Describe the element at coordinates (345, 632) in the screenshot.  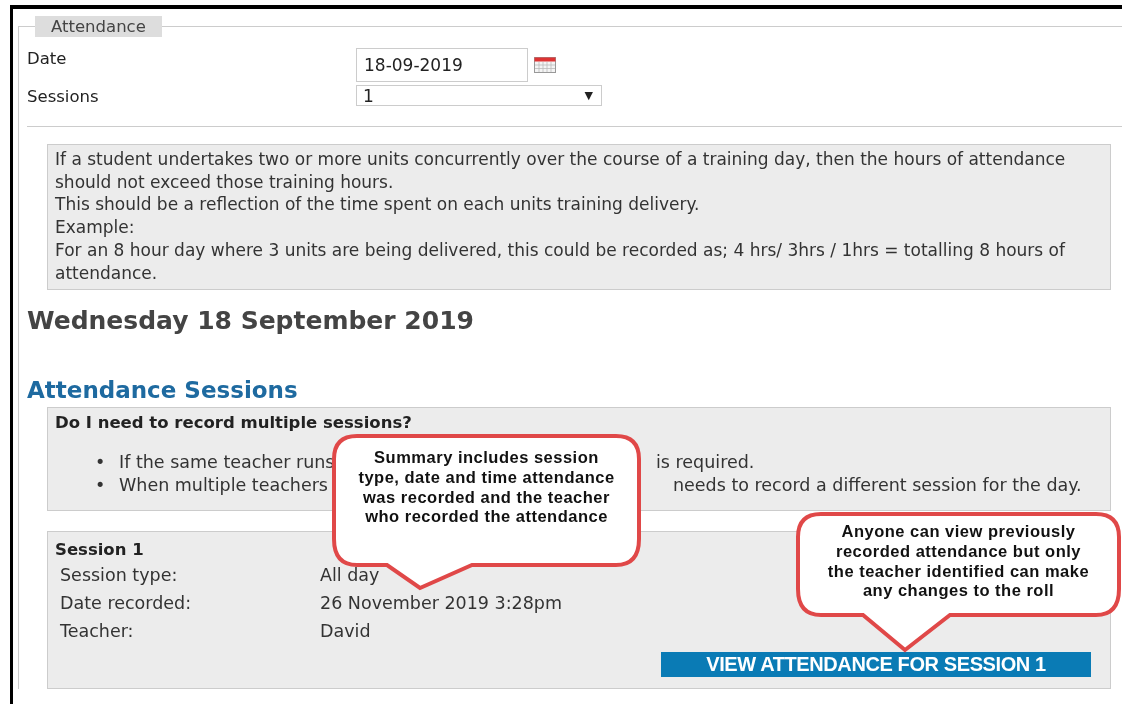
I see `detail-value: David` at that location.